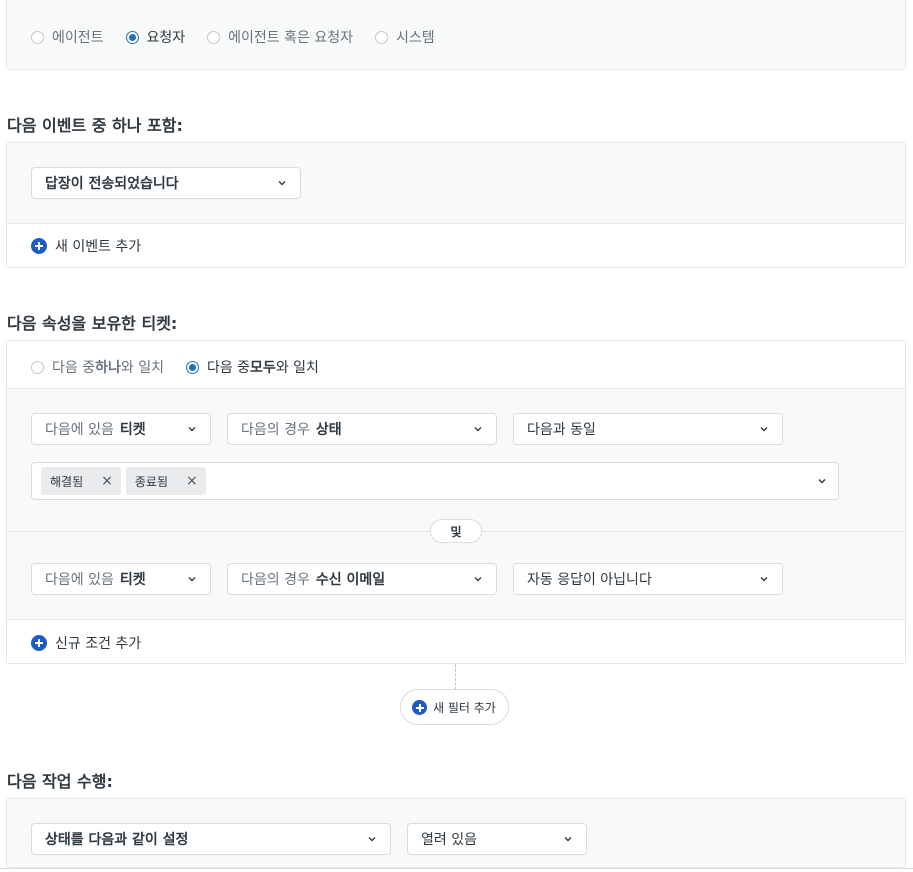  What do you see at coordinates (112, 184) in the screenshot?
I see `event-select-value: 답장이 전송되었습니다` at bounding box center [112, 184].